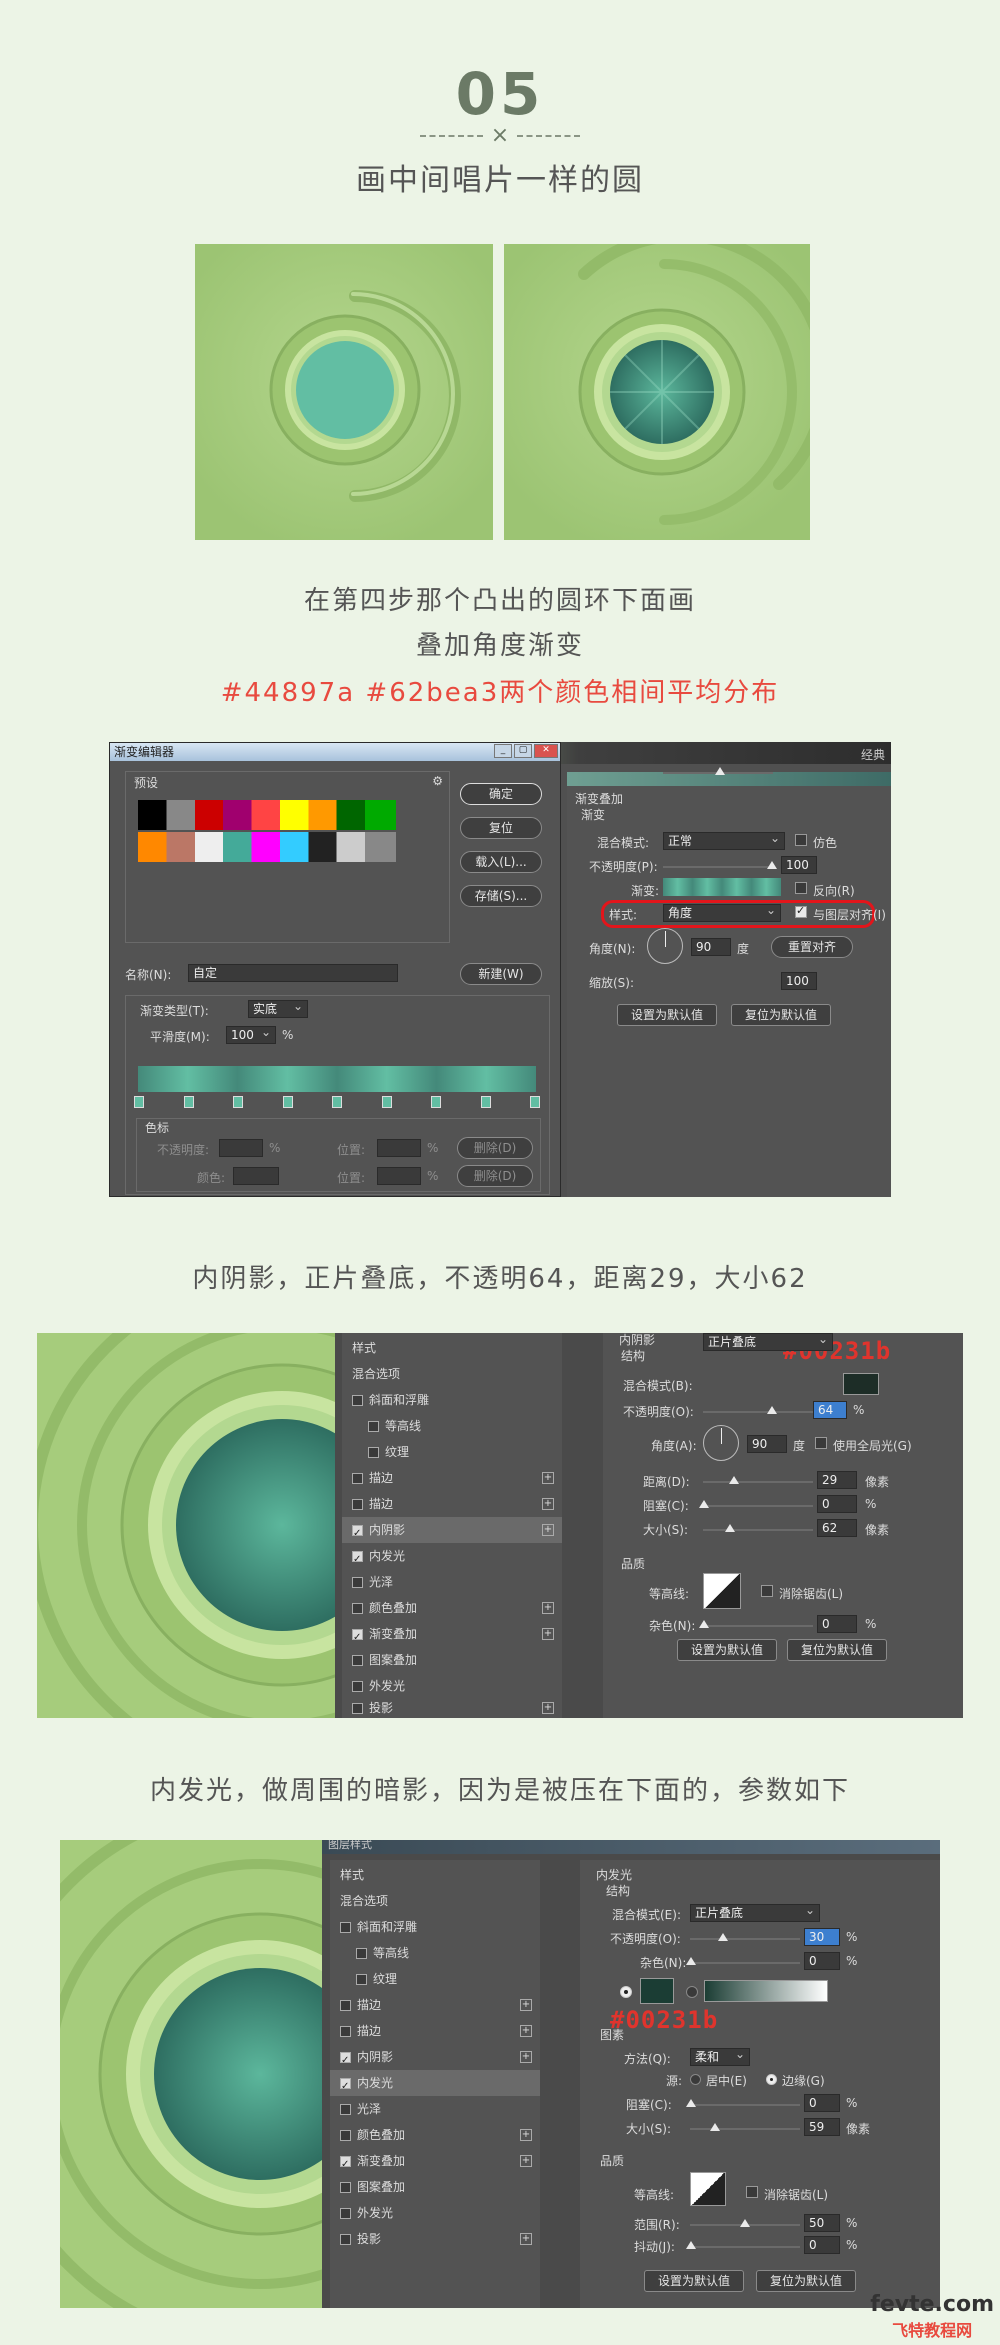  I want to click on style-inner-glow: 内发光, so click(435, 2085).